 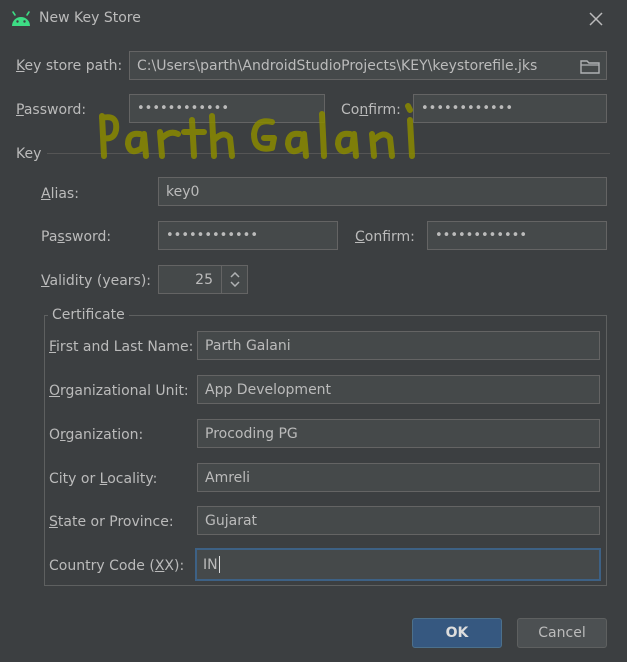 I want to click on cert-org-label: Organization:, so click(x=96, y=435).